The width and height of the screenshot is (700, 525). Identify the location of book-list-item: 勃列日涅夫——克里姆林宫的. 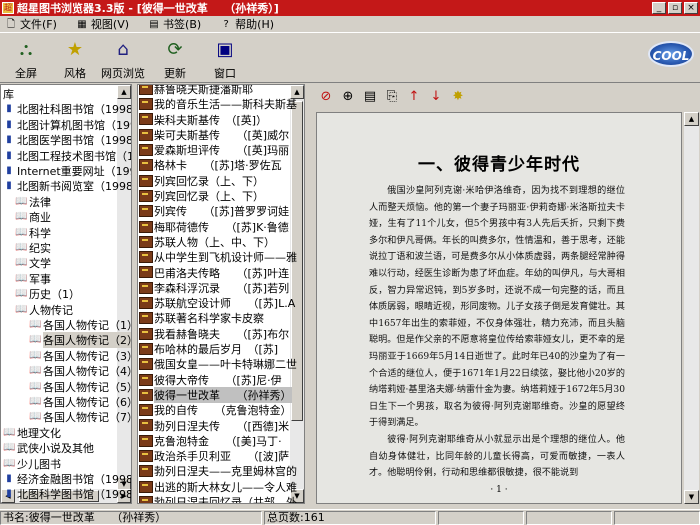
(218, 472).